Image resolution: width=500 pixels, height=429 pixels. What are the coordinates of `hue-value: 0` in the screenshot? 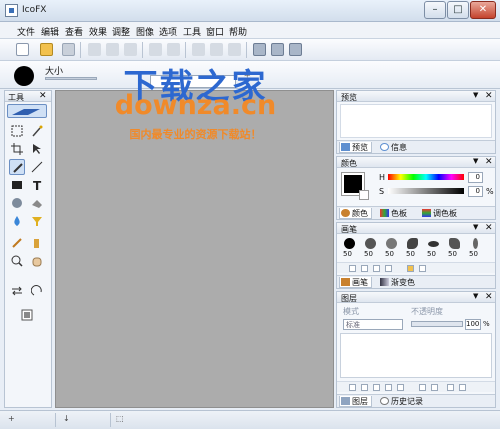 It's located at (475, 177).